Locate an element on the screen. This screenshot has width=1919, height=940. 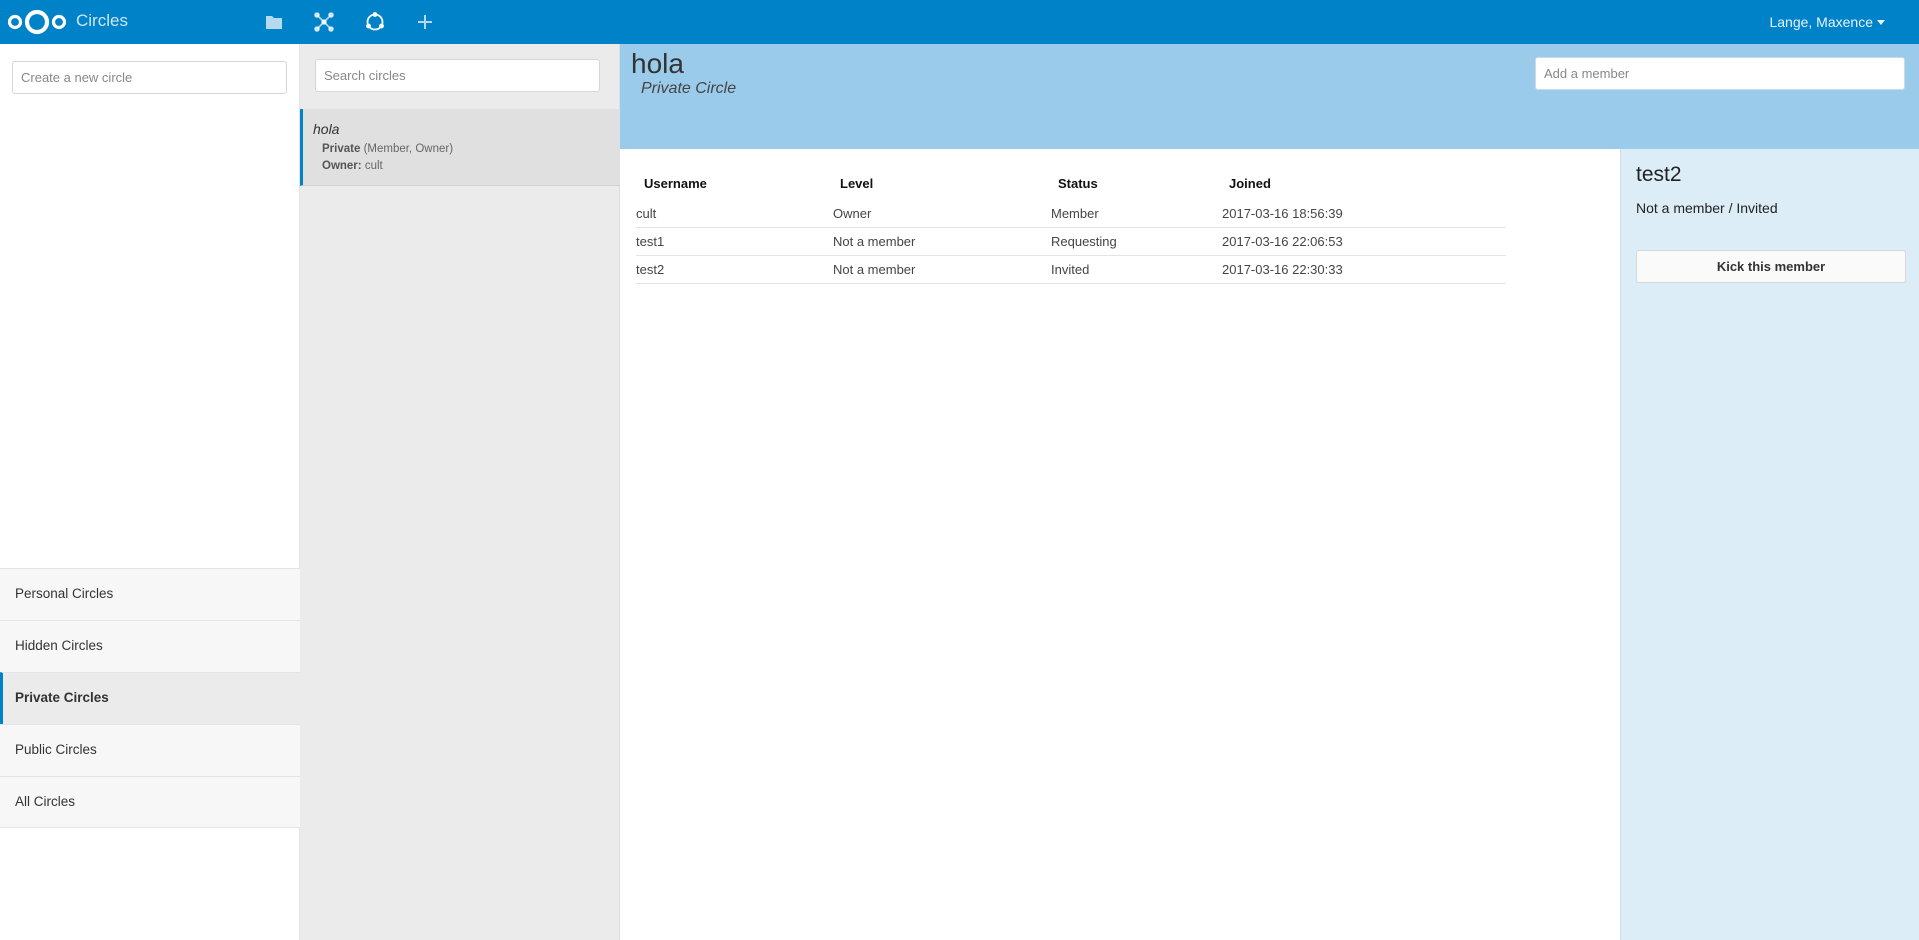
column-joined: Joined is located at coordinates (1364, 184).